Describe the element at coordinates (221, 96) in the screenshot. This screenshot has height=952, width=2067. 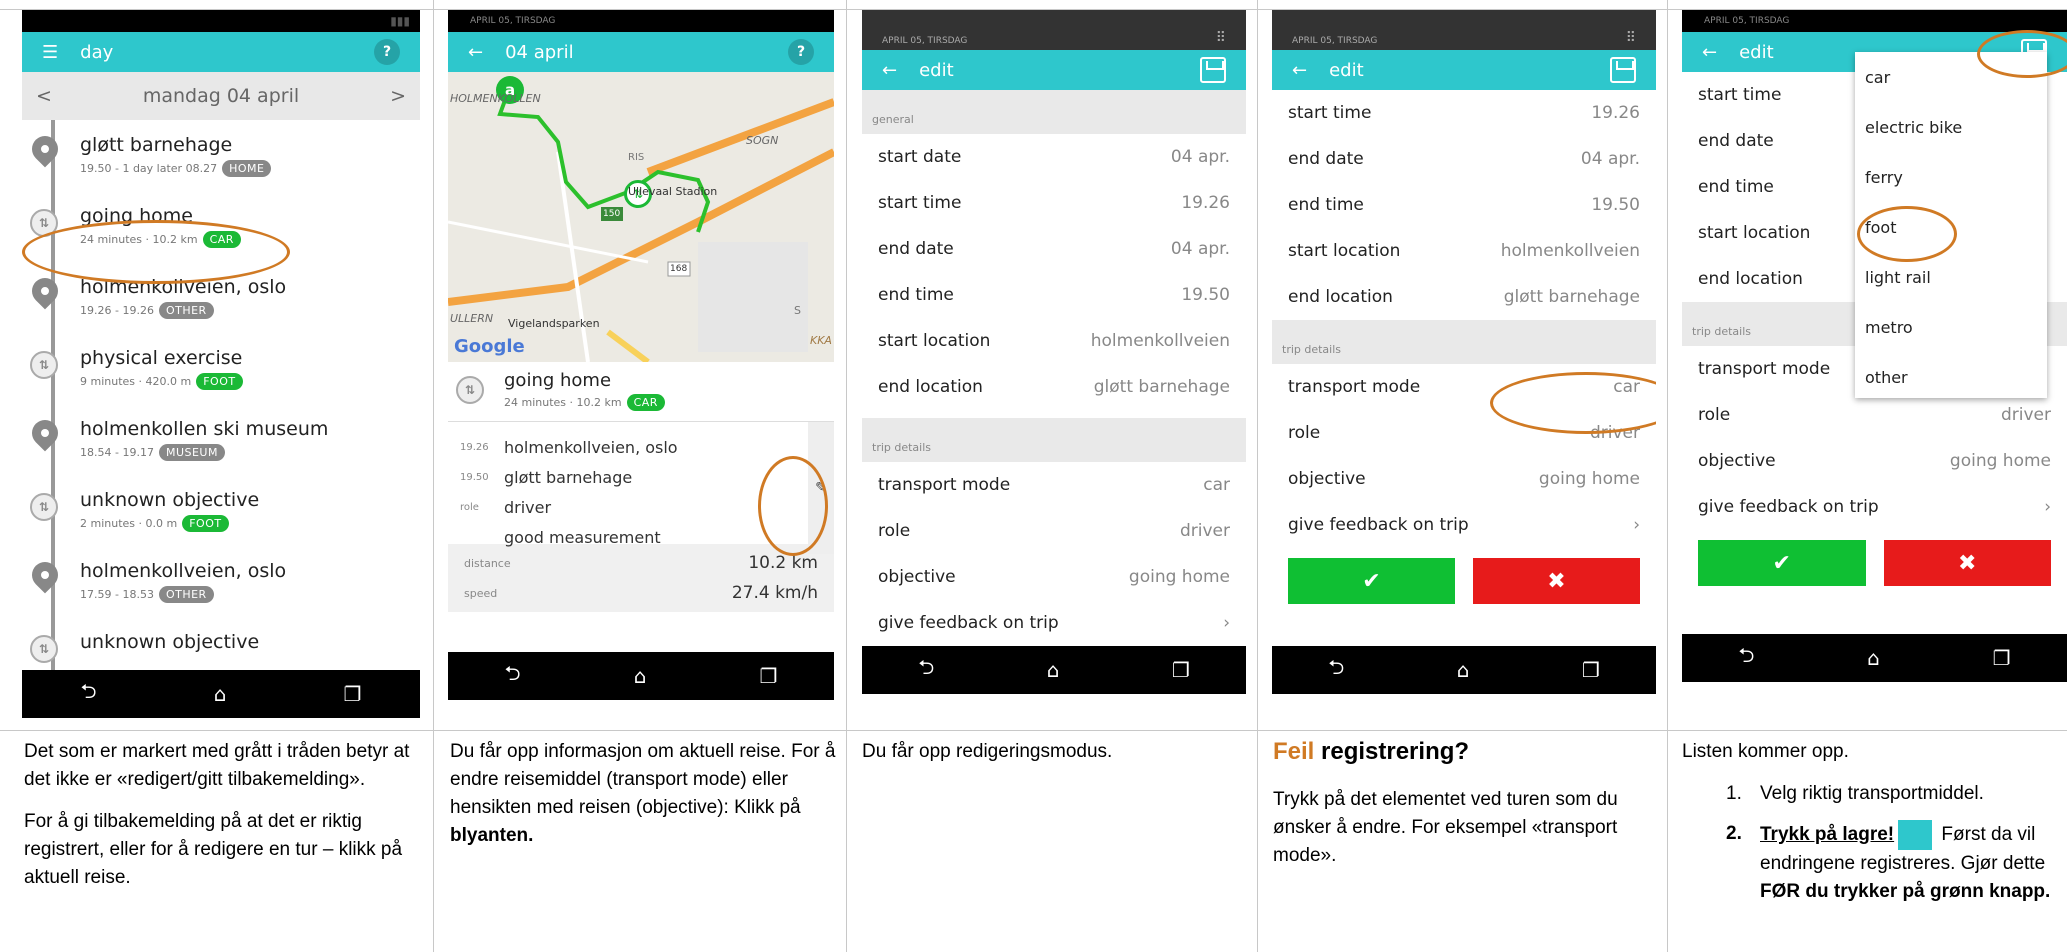
I see `date-navigator: < mandag 04 april >` at that location.